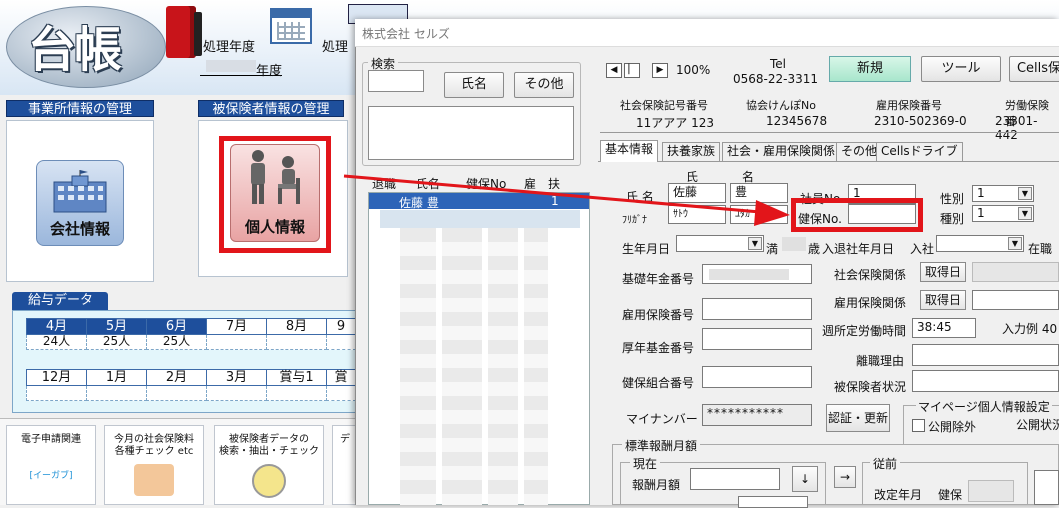 This screenshot has height=508, width=1059. What do you see at coordinates (236, 377) in the screenshot?
I see `month-cell: 3月` at bounding box center [236, 377].